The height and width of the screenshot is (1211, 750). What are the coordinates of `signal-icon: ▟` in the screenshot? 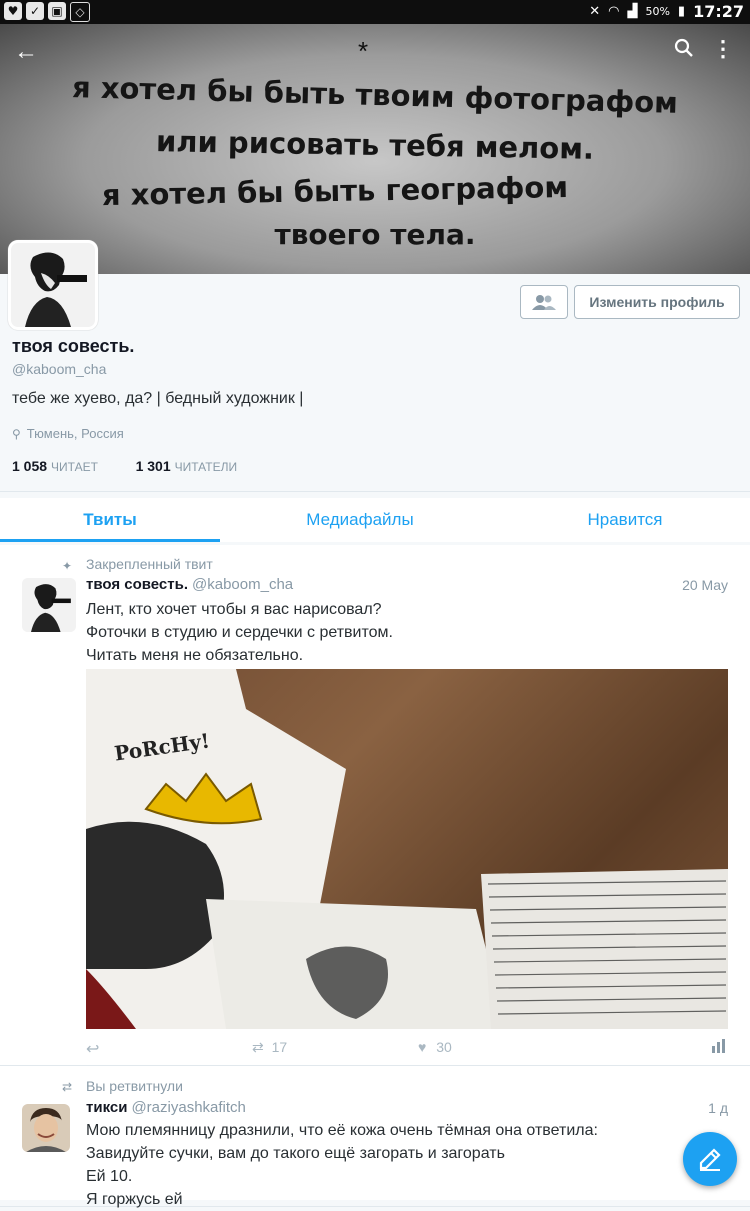 It's located at (632, 11).